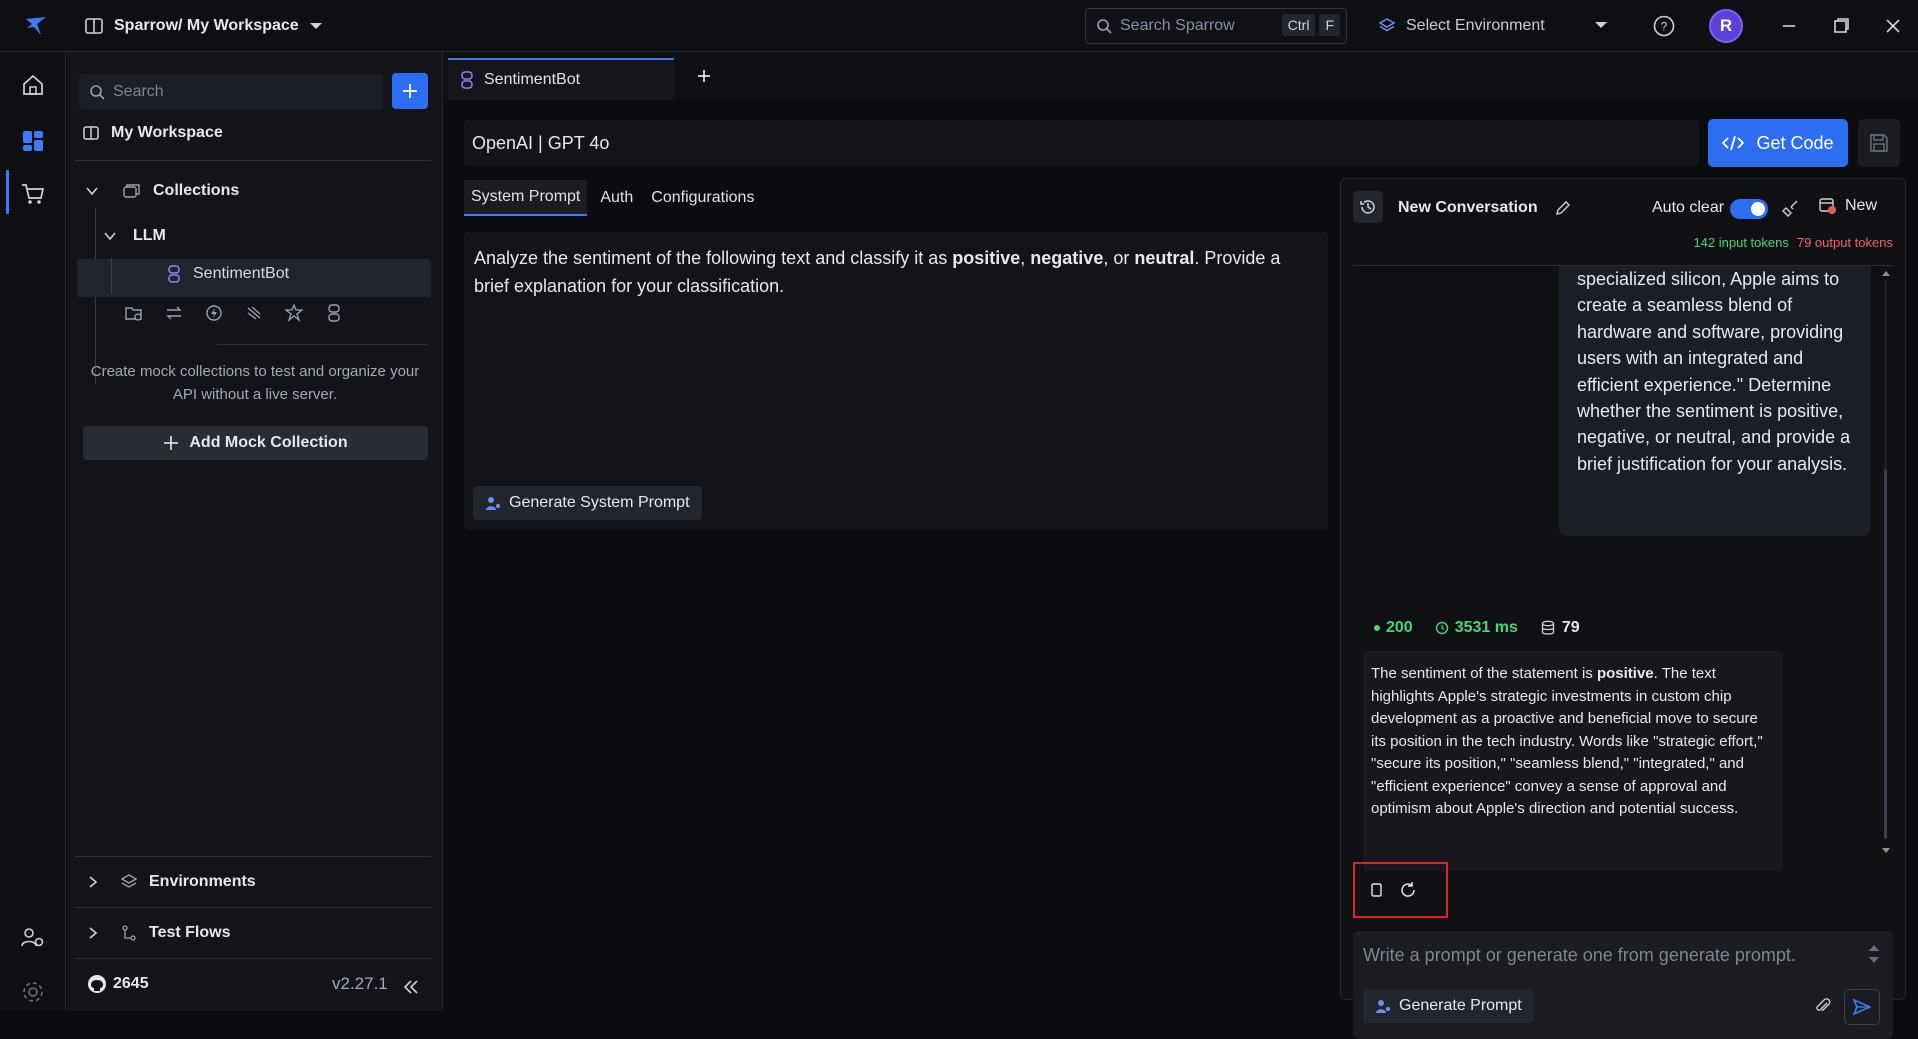 The image size is (1918, 1039). Describe the element at coordinates (1468, 207) in the screenshot. I see `conversation-title: New Conversation` at that location.